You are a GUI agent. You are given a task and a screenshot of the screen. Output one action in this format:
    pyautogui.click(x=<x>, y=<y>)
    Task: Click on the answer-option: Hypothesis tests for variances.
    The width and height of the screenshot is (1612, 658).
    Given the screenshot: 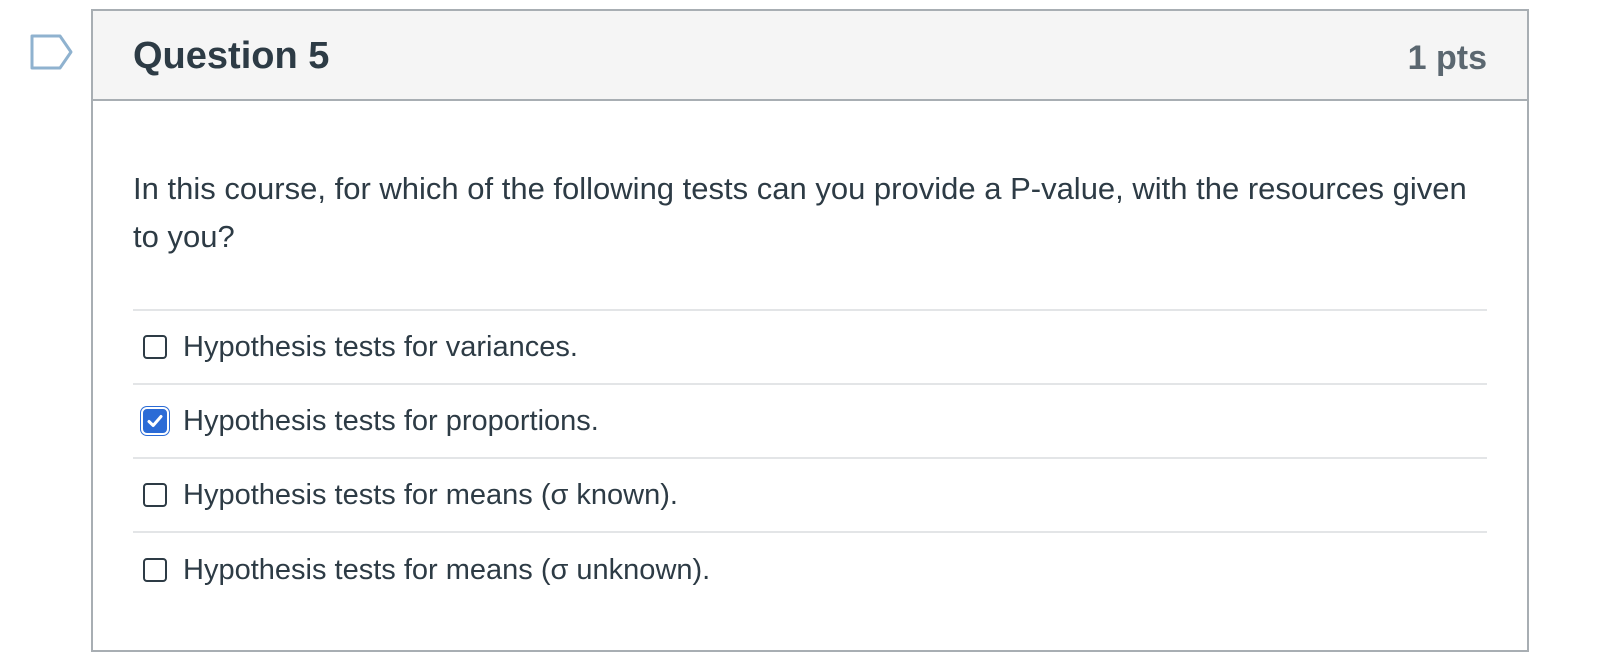 What is the action you would take?
    pyautogui.click(x=810, y=348)
    